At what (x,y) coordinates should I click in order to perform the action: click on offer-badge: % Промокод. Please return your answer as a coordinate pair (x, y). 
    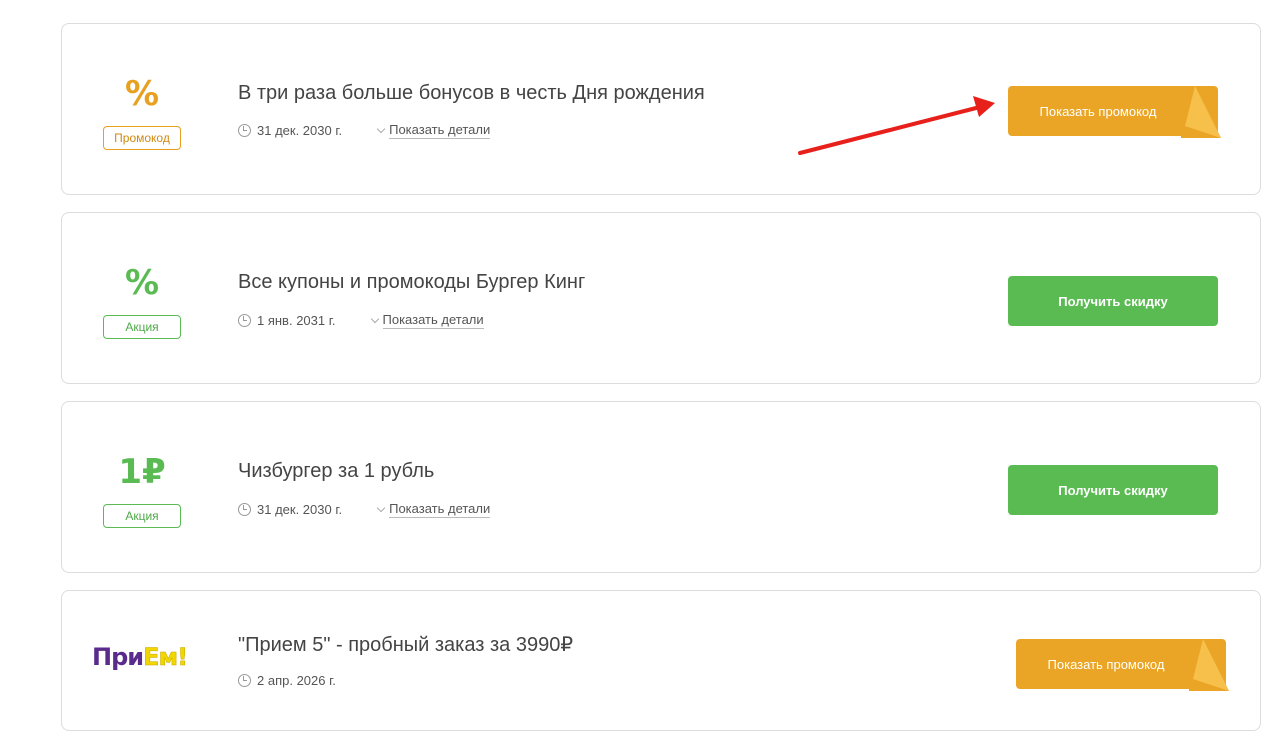
    Looking at the image, I should click on (142, 112).